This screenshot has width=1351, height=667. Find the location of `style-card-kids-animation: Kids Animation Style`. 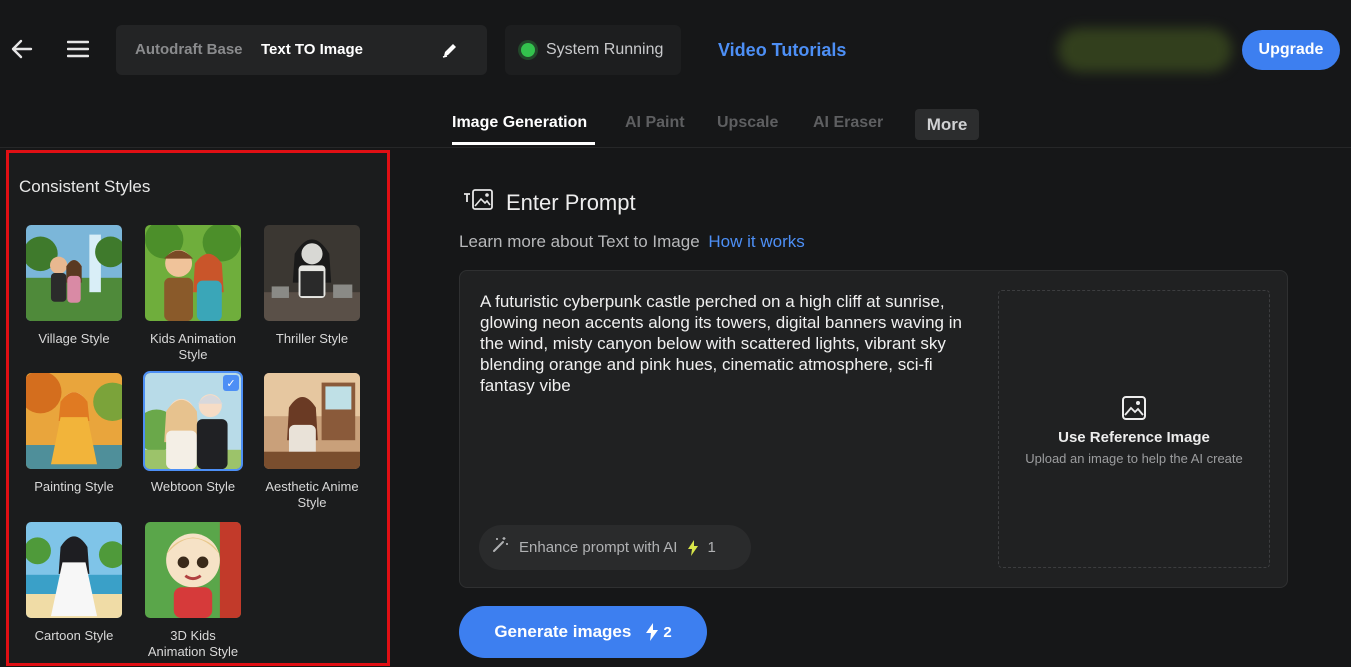

style-card-kids-animation: Kids Animation Style is located at coordinates (193, 293).